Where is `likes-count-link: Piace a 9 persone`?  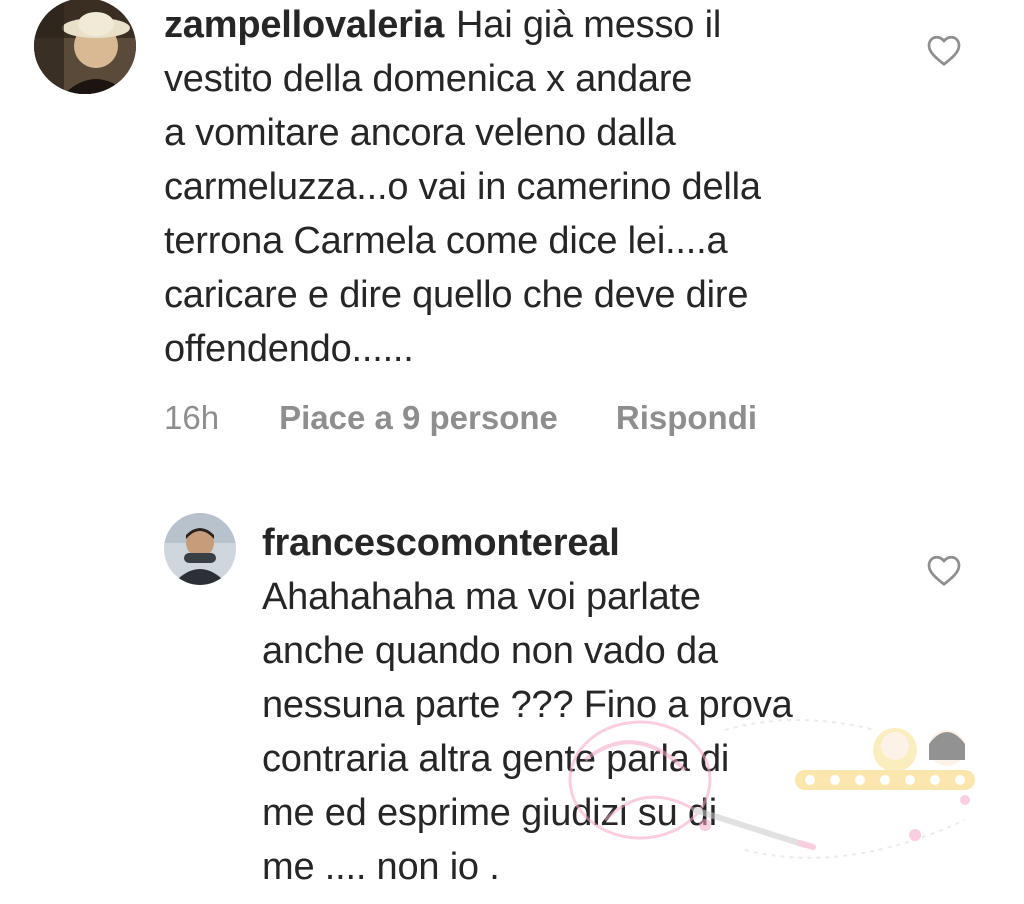 likes-count-link: Piace a 9 persone is located at coordinates (418, 418).